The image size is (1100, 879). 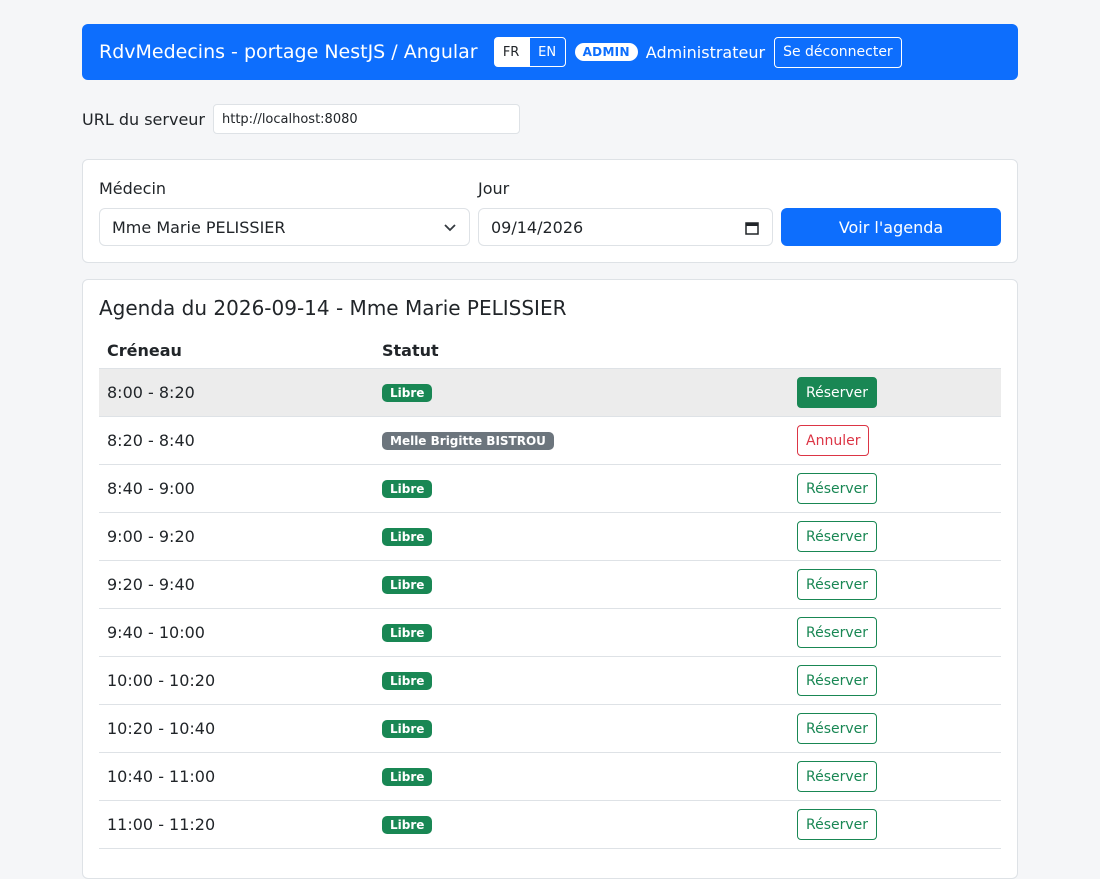 What do you see at coordinates (550, 585) in the screenshot?
I see `table-row: 9:20 - 9:40 Libre Réserver` at bounding box center [550, 585].